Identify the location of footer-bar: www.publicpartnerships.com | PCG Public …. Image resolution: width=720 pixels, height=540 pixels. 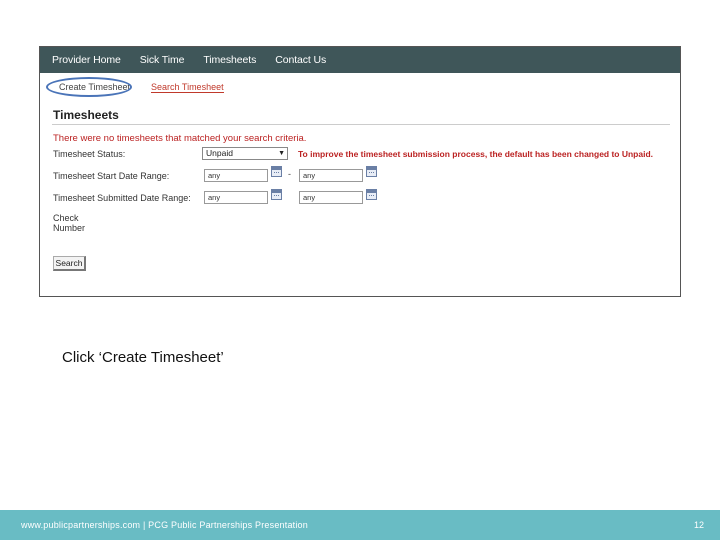
(360, 525).